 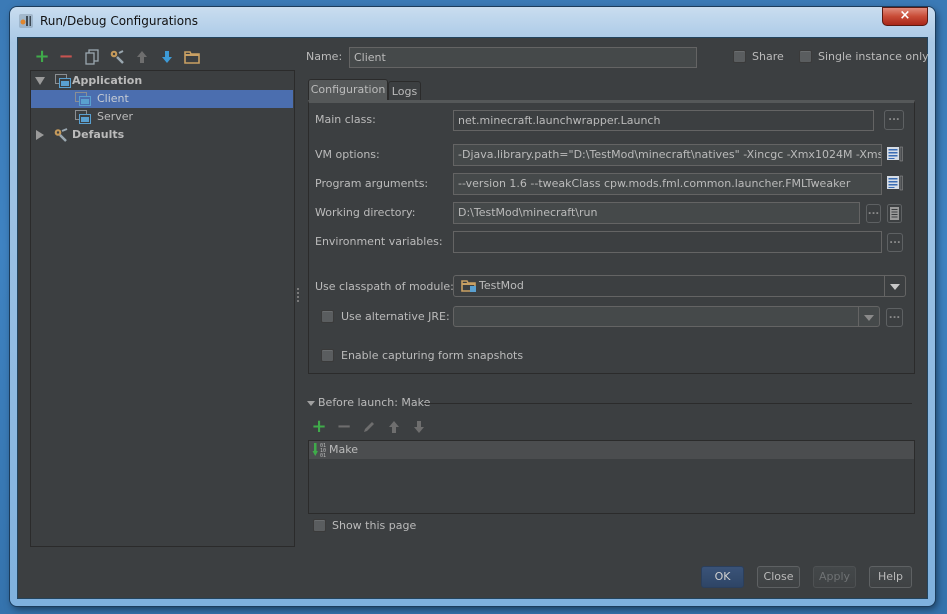 I want to click on before-launch-title: Before launch: Make, so click(x=374, y=402).